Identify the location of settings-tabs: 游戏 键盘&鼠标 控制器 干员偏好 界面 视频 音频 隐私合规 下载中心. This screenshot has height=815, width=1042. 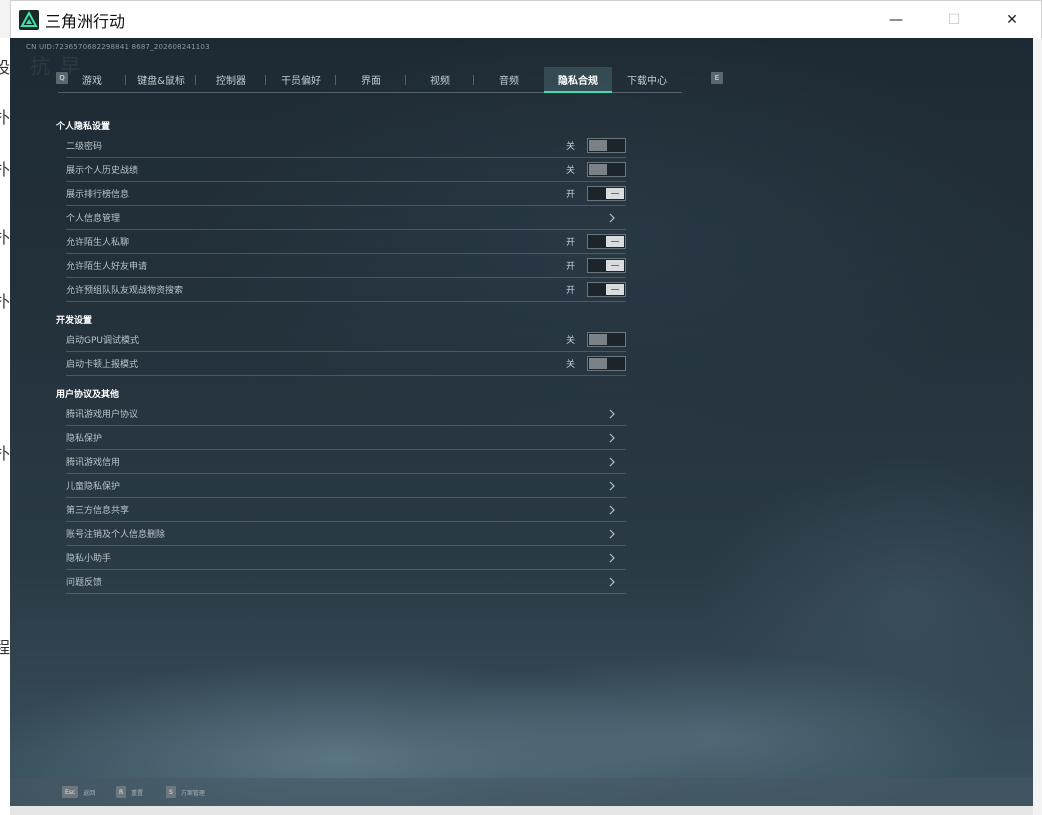
(370, 80).